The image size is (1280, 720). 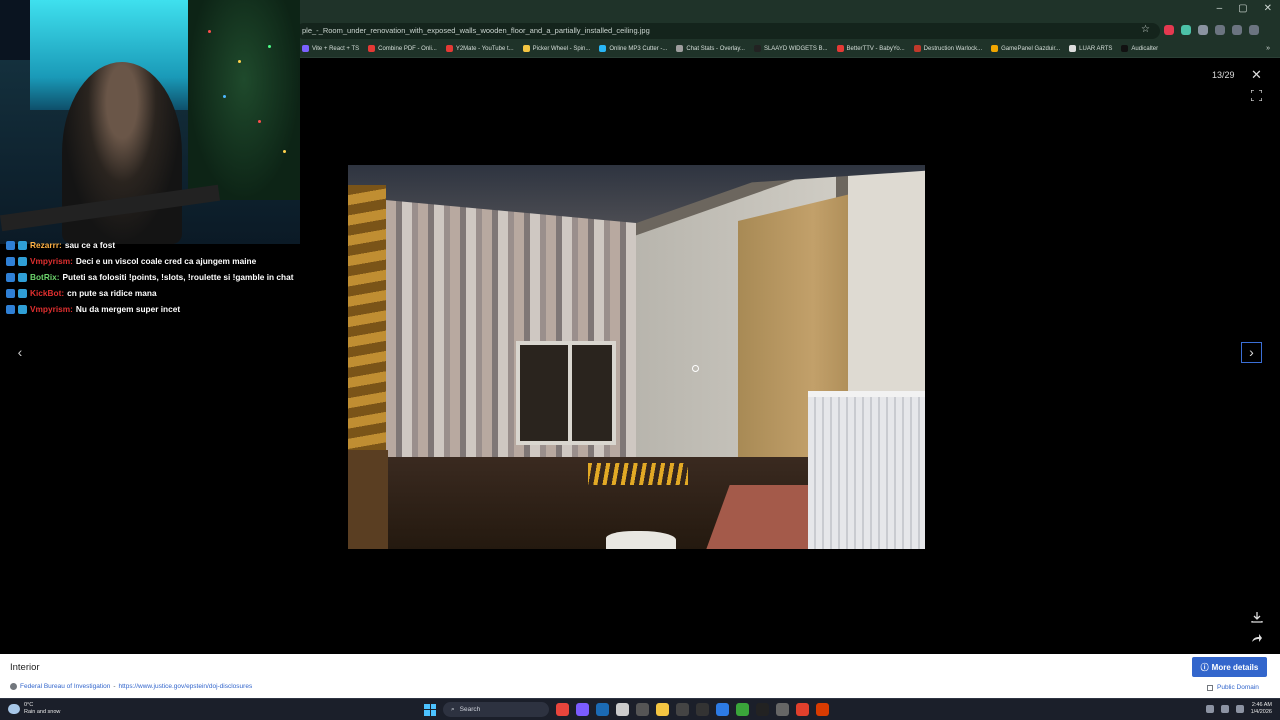 What do you see at coordinates (802, 709) in the screenshot?
I see `brave-icon` at bounding box center [802, 709].